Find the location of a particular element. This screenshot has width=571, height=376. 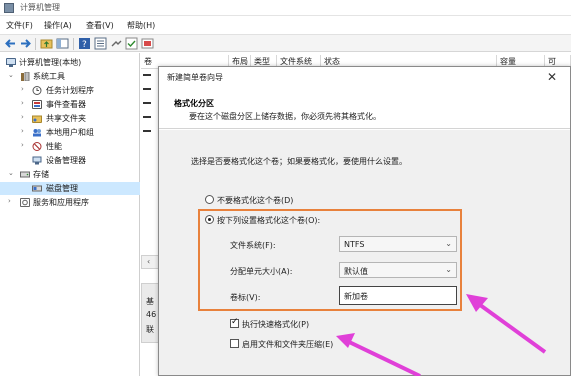

tree-label-storage: 存储 is located at coordinates (41, 174).